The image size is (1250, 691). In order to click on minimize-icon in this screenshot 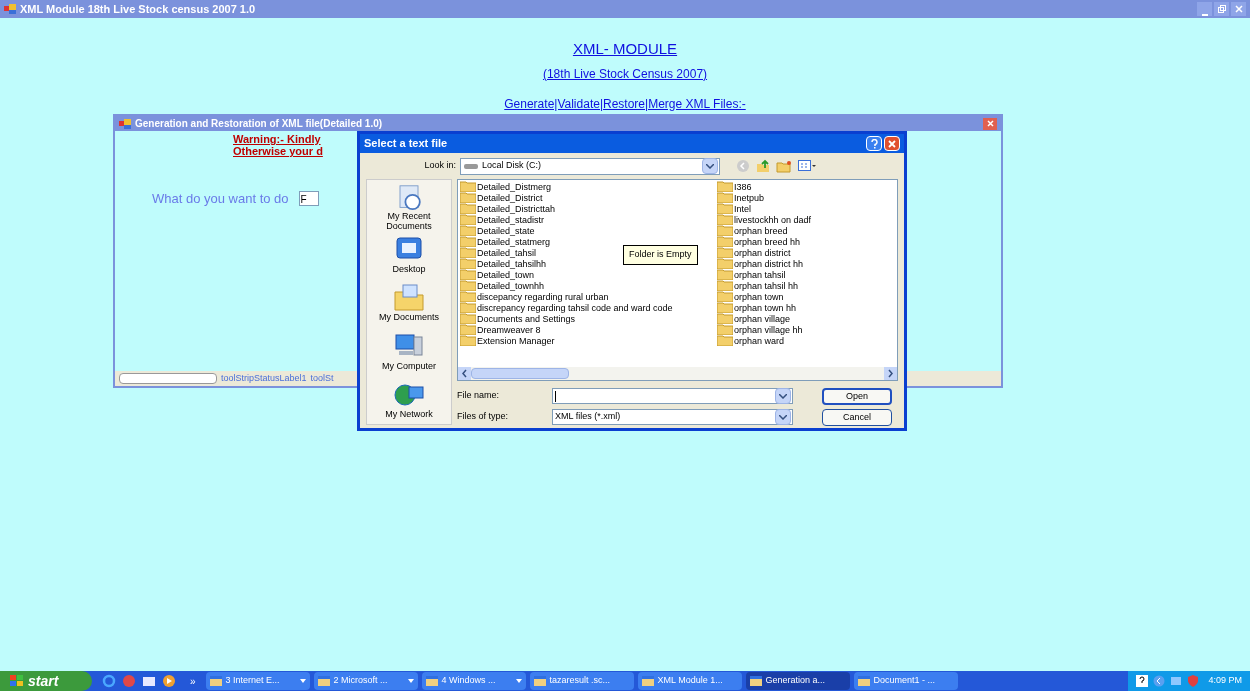, I will do `click(1204, 15)`.